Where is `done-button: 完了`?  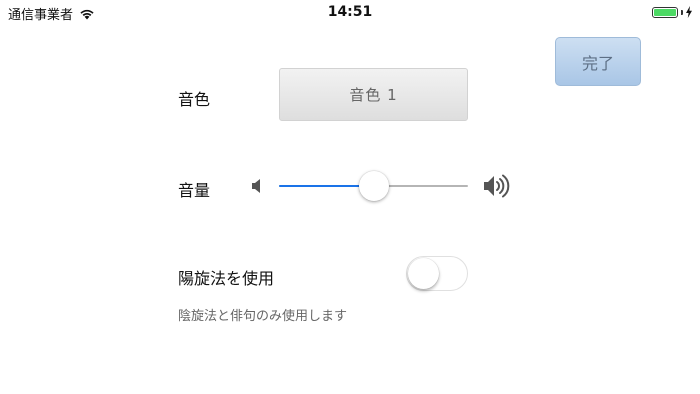
done-button: 完了 is located at coordinates (598, 61).